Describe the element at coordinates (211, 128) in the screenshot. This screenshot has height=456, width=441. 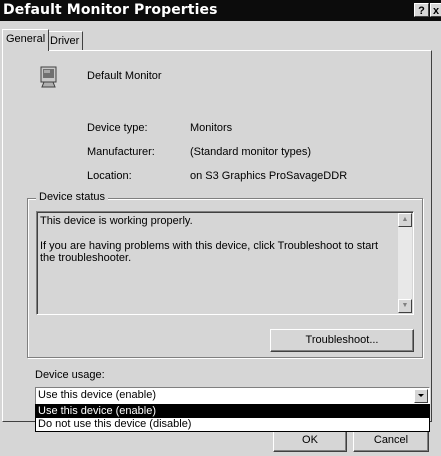
I see `device-type-value: Monitors` at that location.